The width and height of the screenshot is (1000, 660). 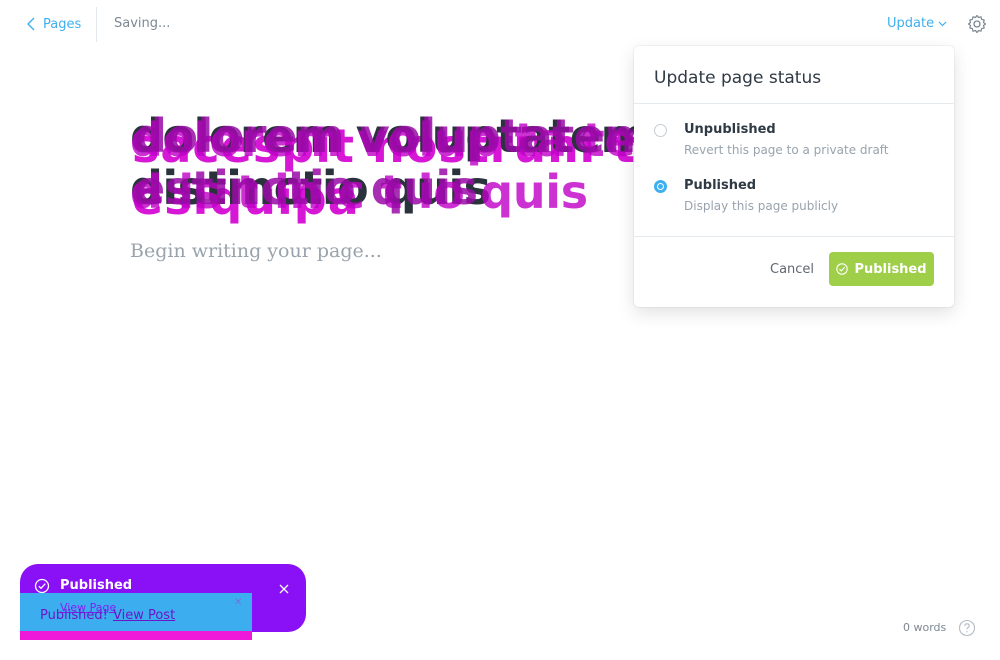 I want to click on notification-message: Published!, so click(x=74, y=615).